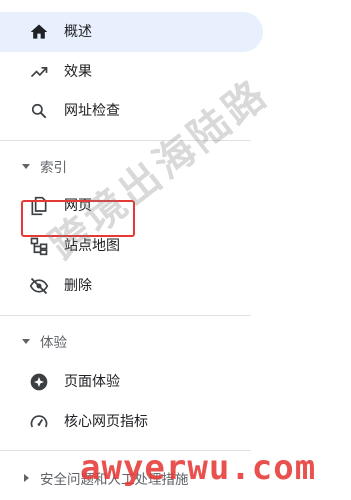  What do you see at coordinates (39, 32) in the screenshot?
I see `home-icon` at bounding box center [39, 32].